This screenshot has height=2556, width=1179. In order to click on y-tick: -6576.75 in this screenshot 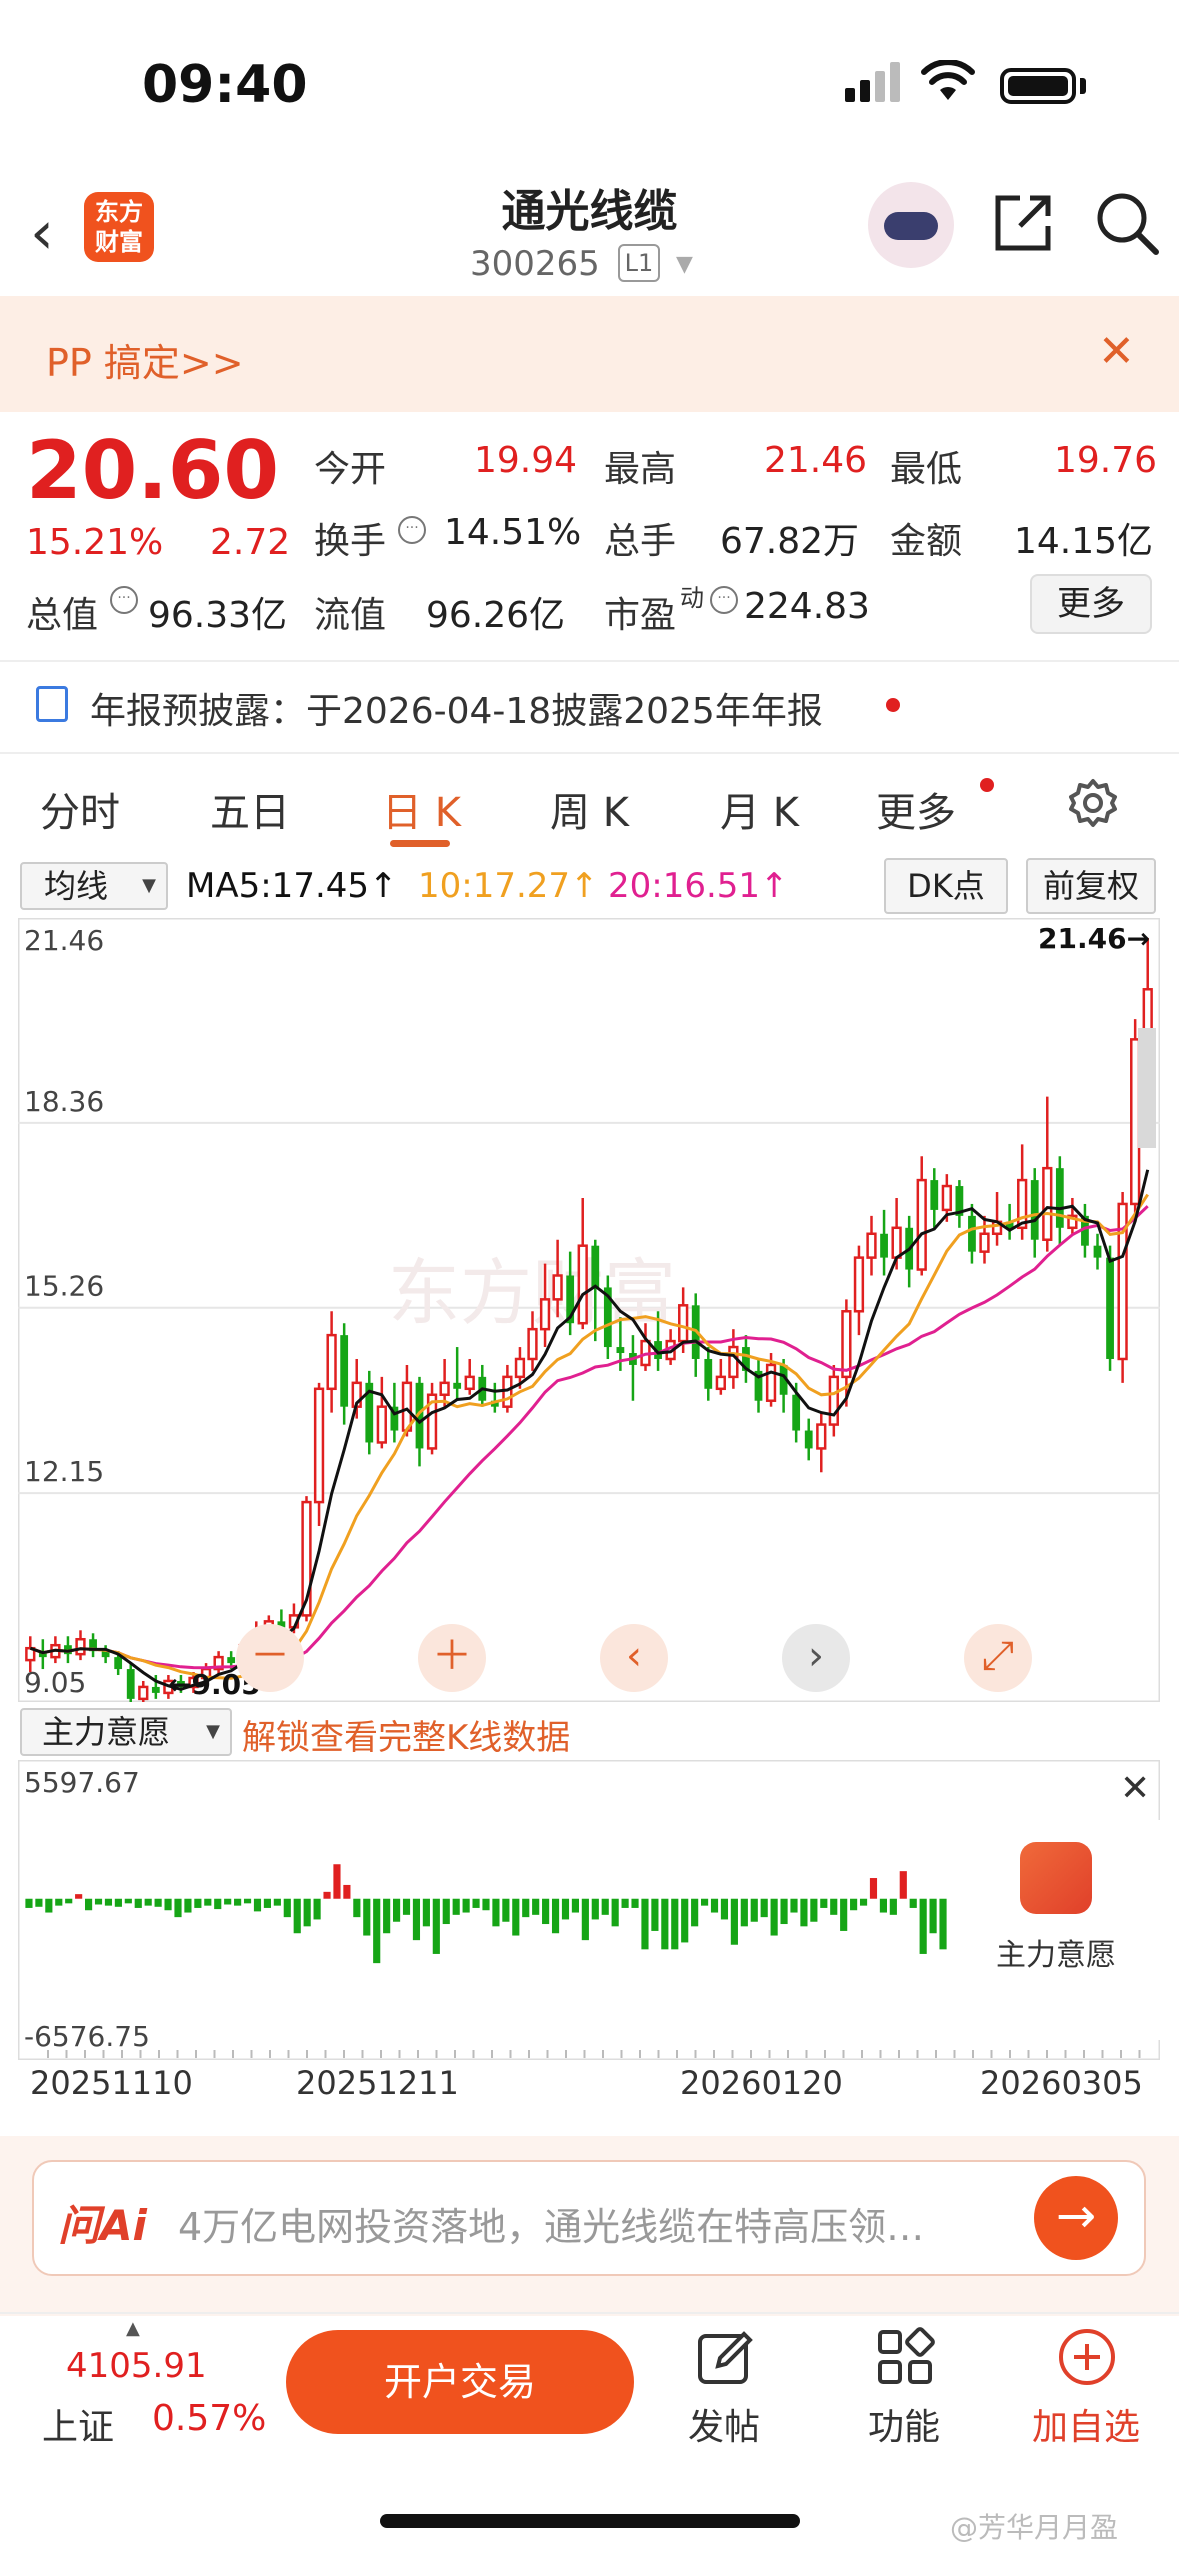, I will do `click(87, 2036)`.